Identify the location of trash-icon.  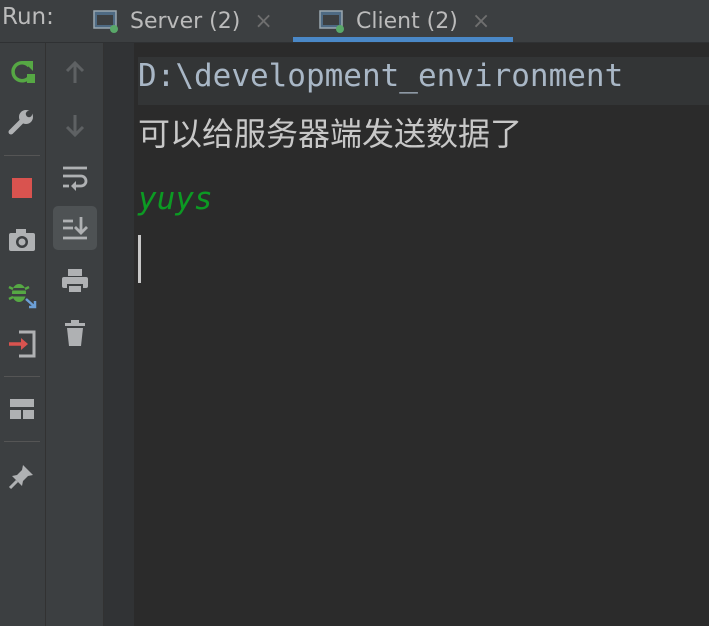
(75, 333).